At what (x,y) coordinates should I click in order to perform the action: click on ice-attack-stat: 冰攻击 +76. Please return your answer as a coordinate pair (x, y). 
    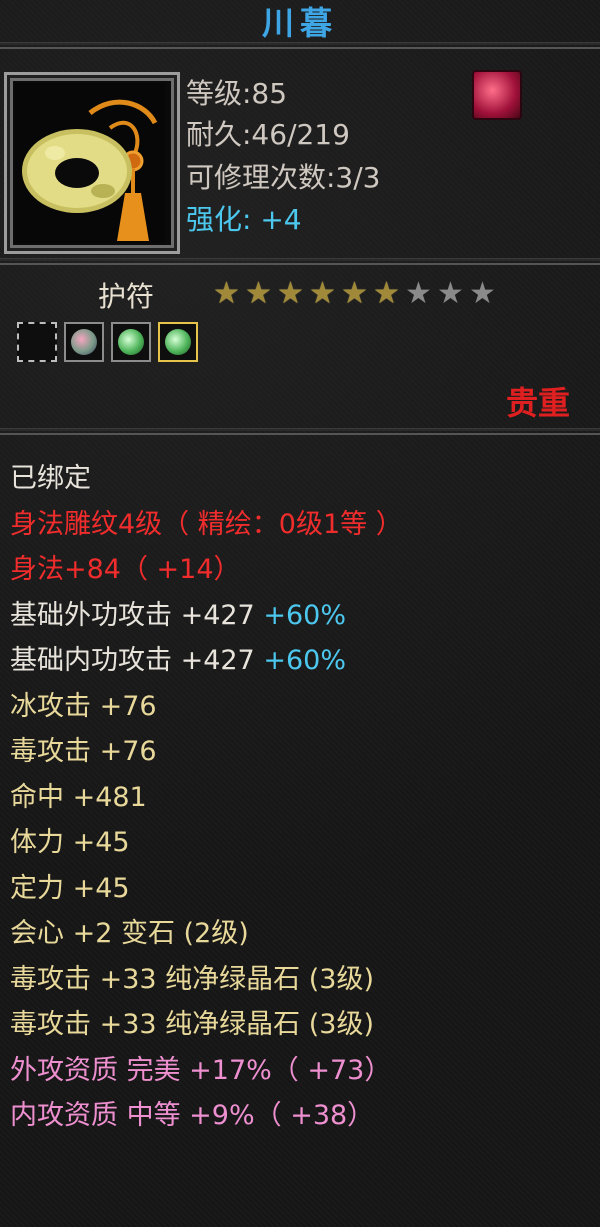
    Looking at the image, I should click on (83, 706).